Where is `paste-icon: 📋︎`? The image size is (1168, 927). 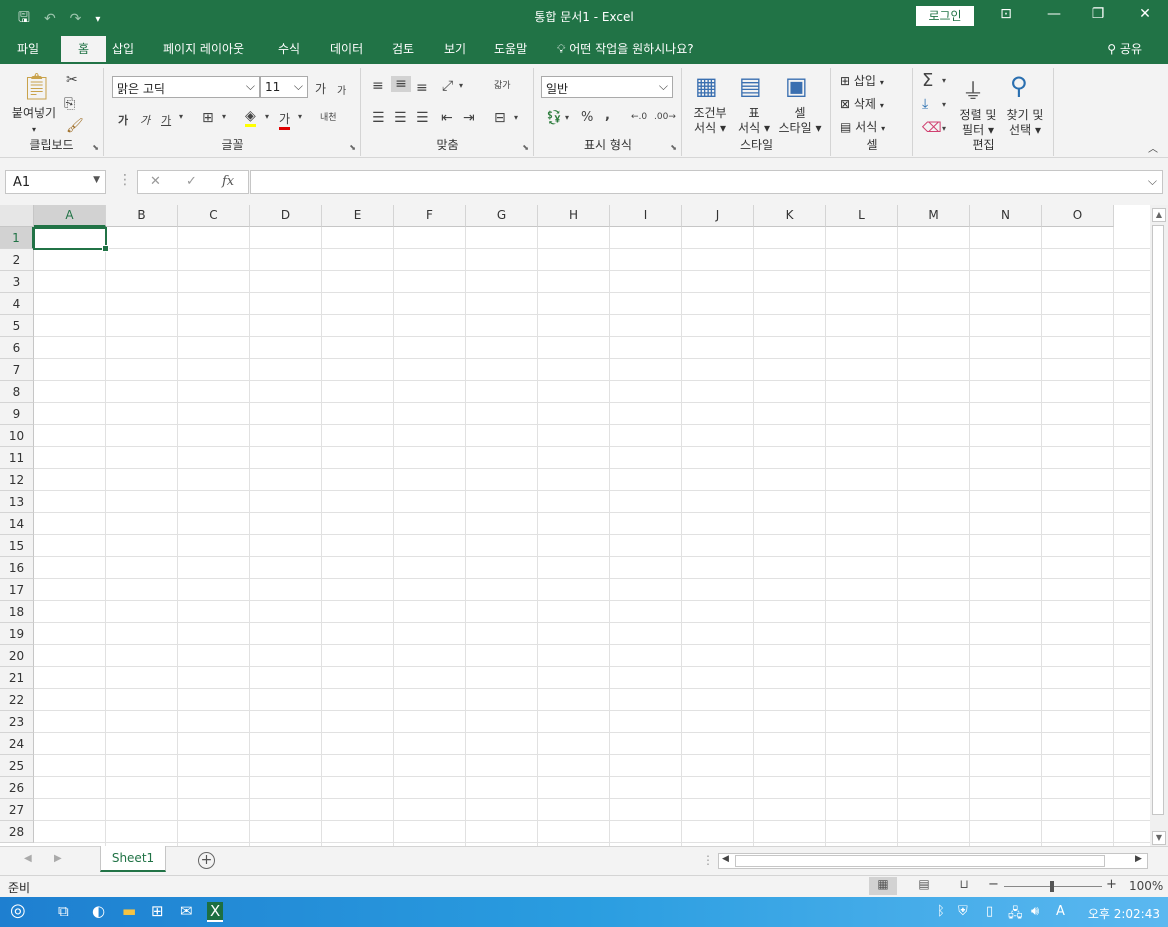
paste-icon: 📋︎ is located at coordinates (36, 87).